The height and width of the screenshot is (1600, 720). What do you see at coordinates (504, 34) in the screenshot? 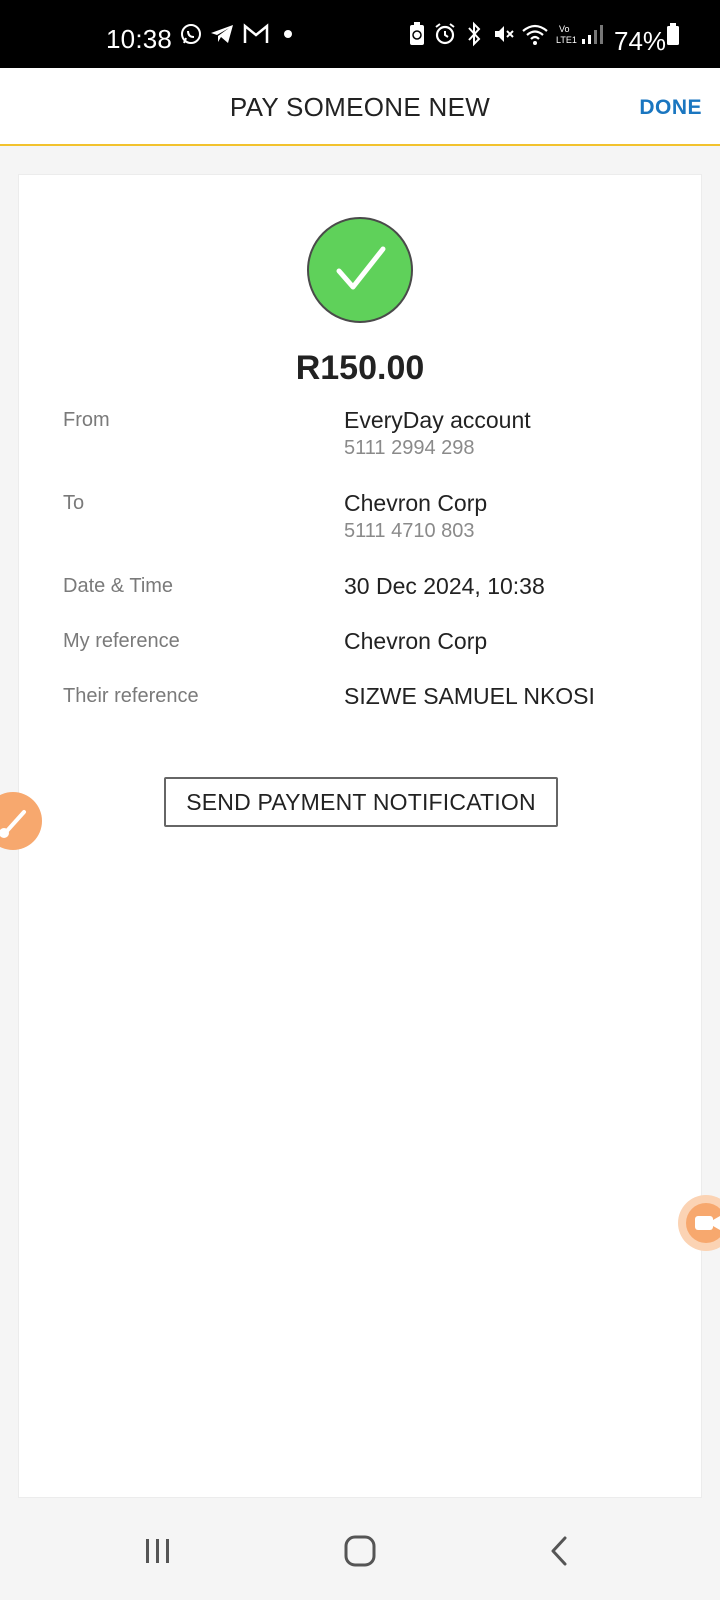
I see `mute-icon` at bounding box center [504, 34].